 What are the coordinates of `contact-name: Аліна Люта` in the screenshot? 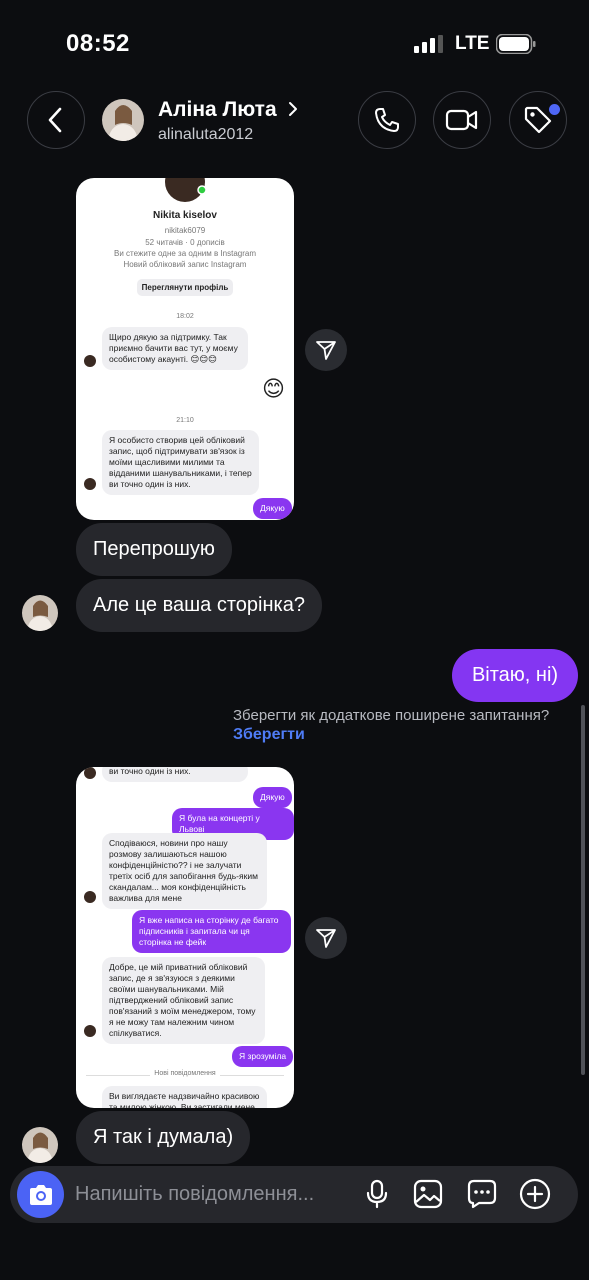 It's located at (217, 110).